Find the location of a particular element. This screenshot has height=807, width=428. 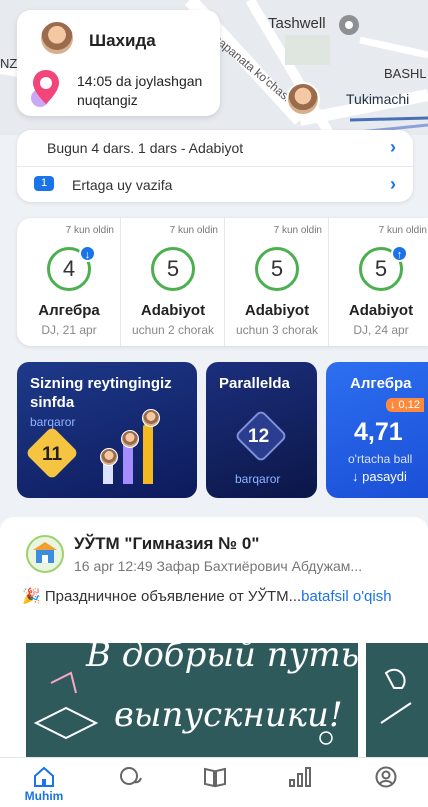

banner-doodles is located at coordinates (396, 696).